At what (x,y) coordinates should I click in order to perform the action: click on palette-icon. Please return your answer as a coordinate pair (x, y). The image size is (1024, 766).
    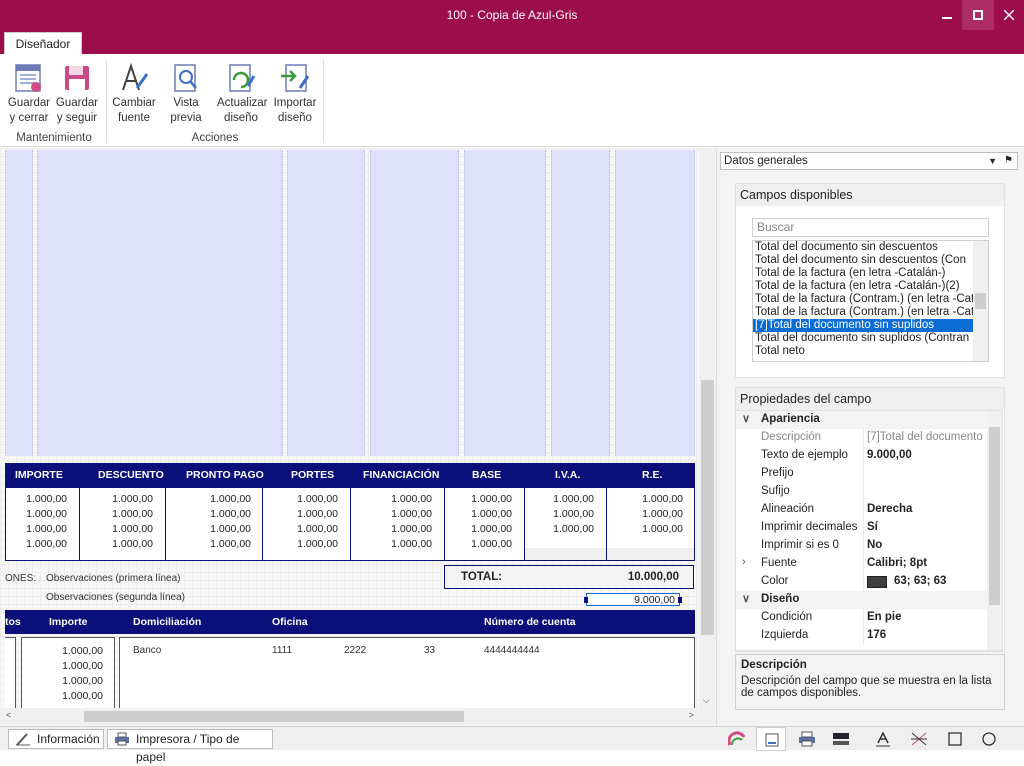
    Looking at the image, I should click on (737, 739).